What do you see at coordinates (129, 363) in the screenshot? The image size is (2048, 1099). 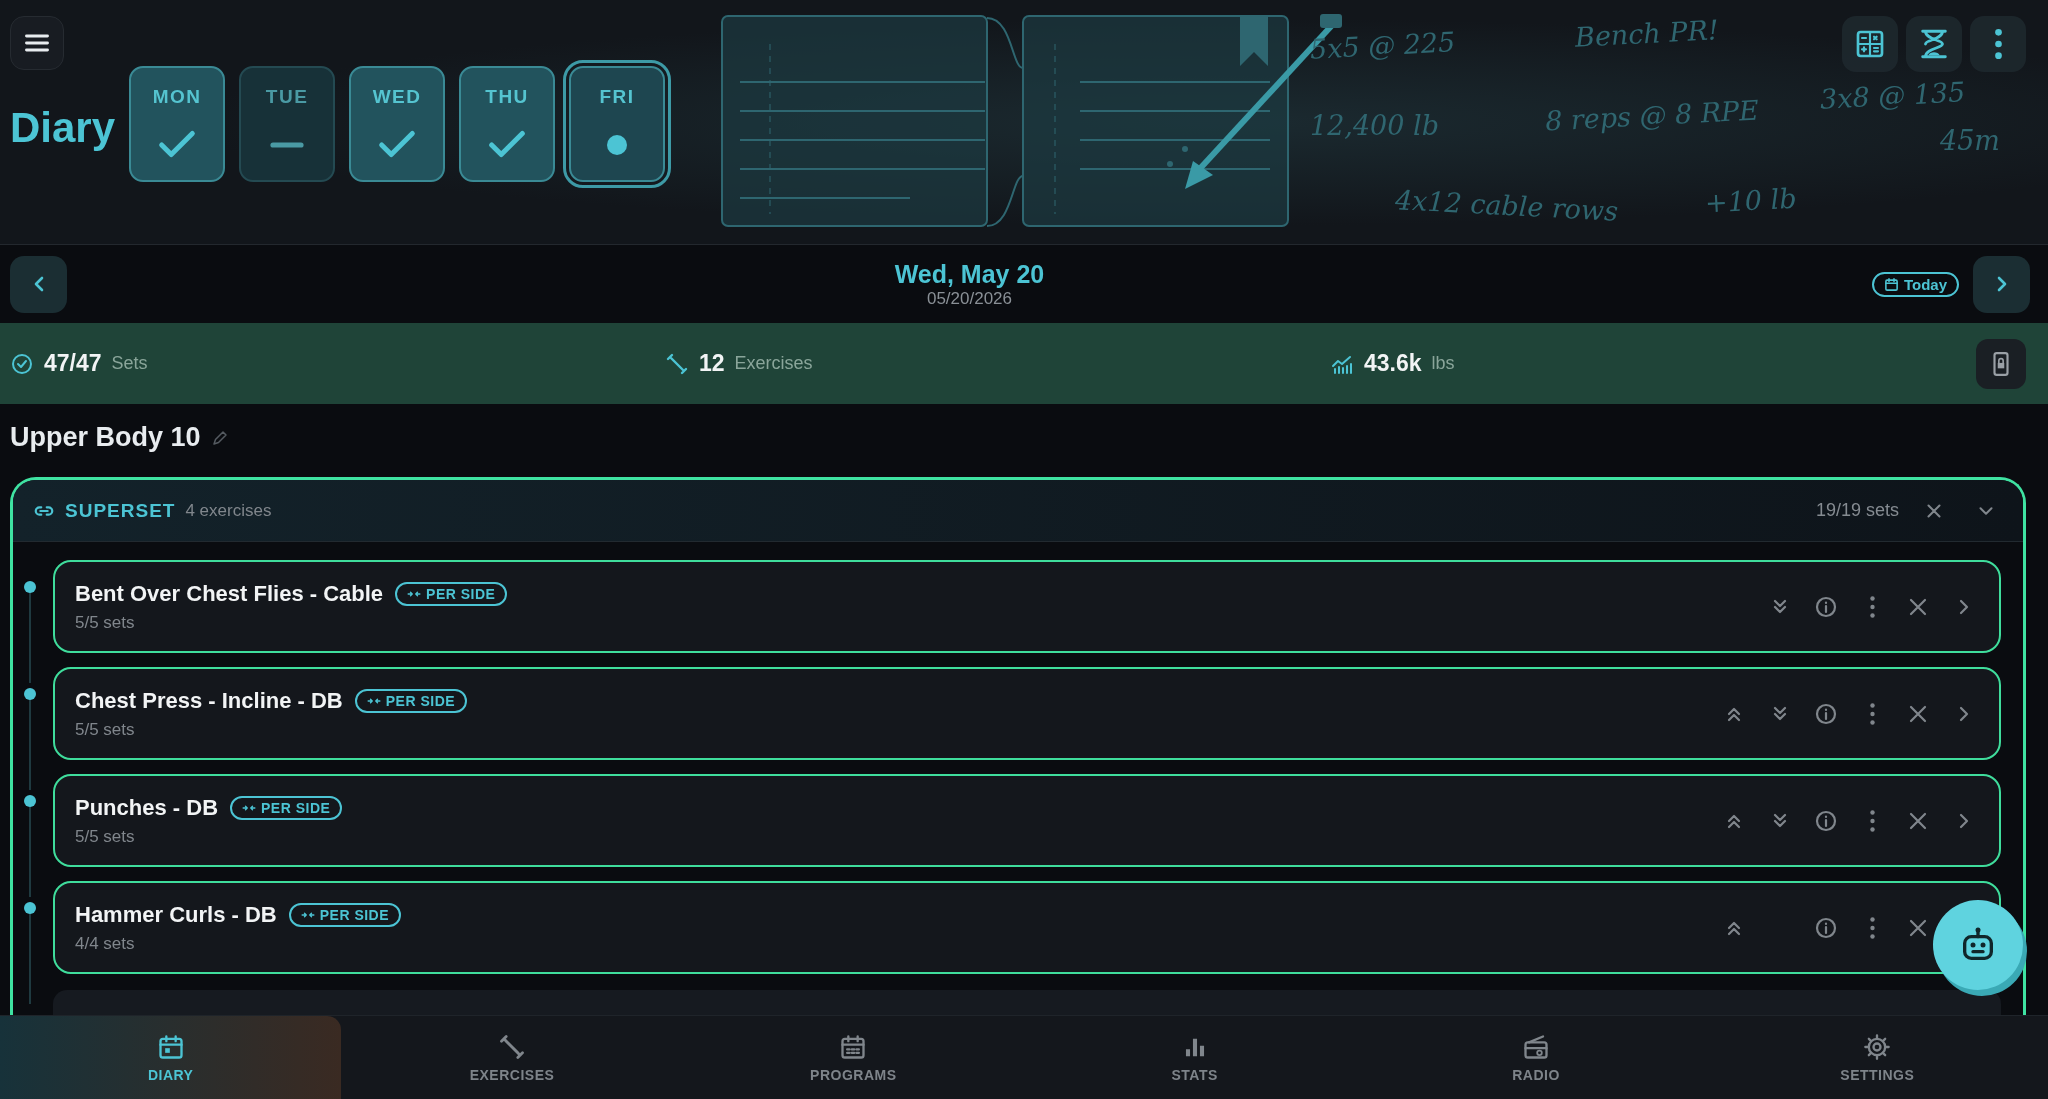 I see `stat-label: Sets` at bounding box center [129, 363].